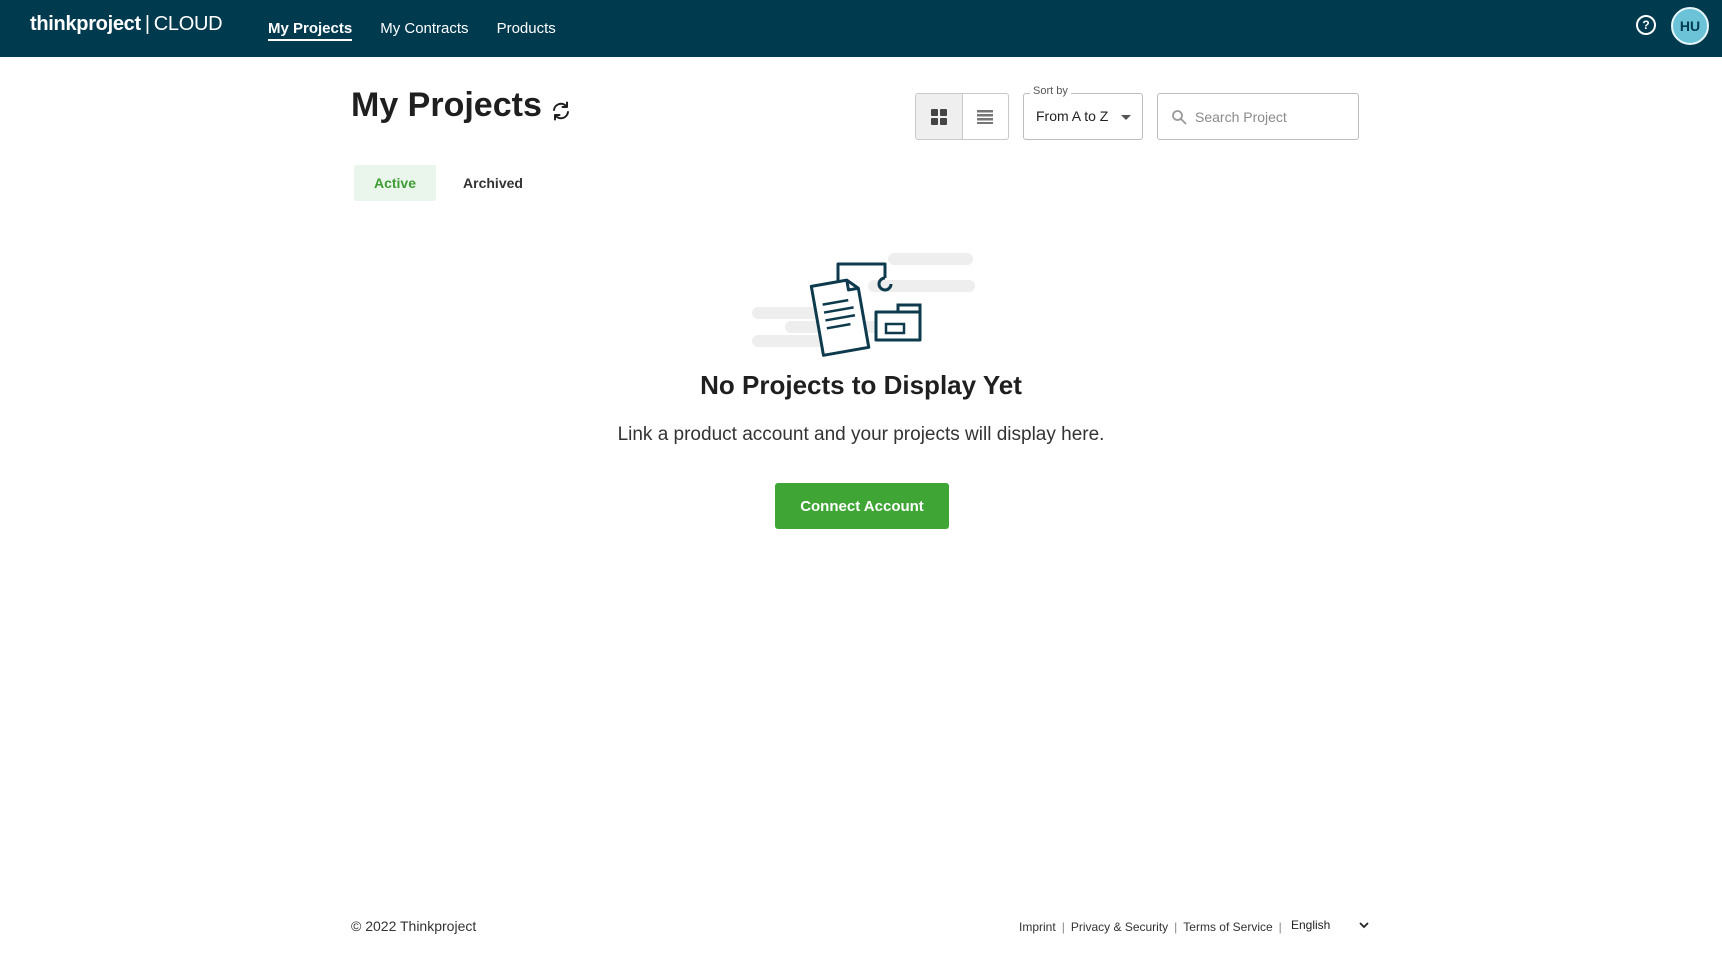 Image resolution: width=1722 pixels, height=963 pixels. I want to click on language-value: English, so click(1311, 925).